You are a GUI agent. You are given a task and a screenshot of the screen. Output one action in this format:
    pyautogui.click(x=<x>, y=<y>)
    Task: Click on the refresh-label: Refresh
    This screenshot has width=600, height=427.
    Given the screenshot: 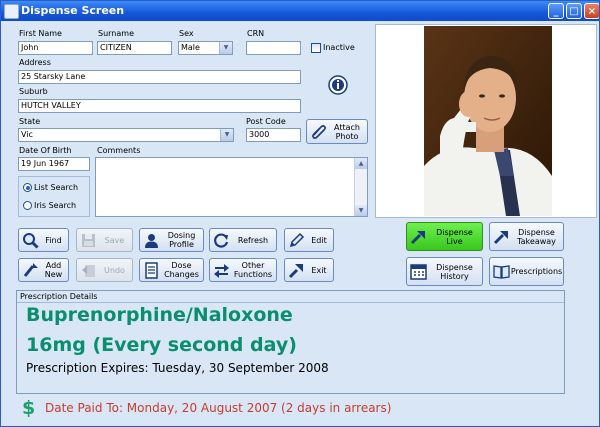 What is the action you would take?
    pyautogui.click(x=253, y=240)
    